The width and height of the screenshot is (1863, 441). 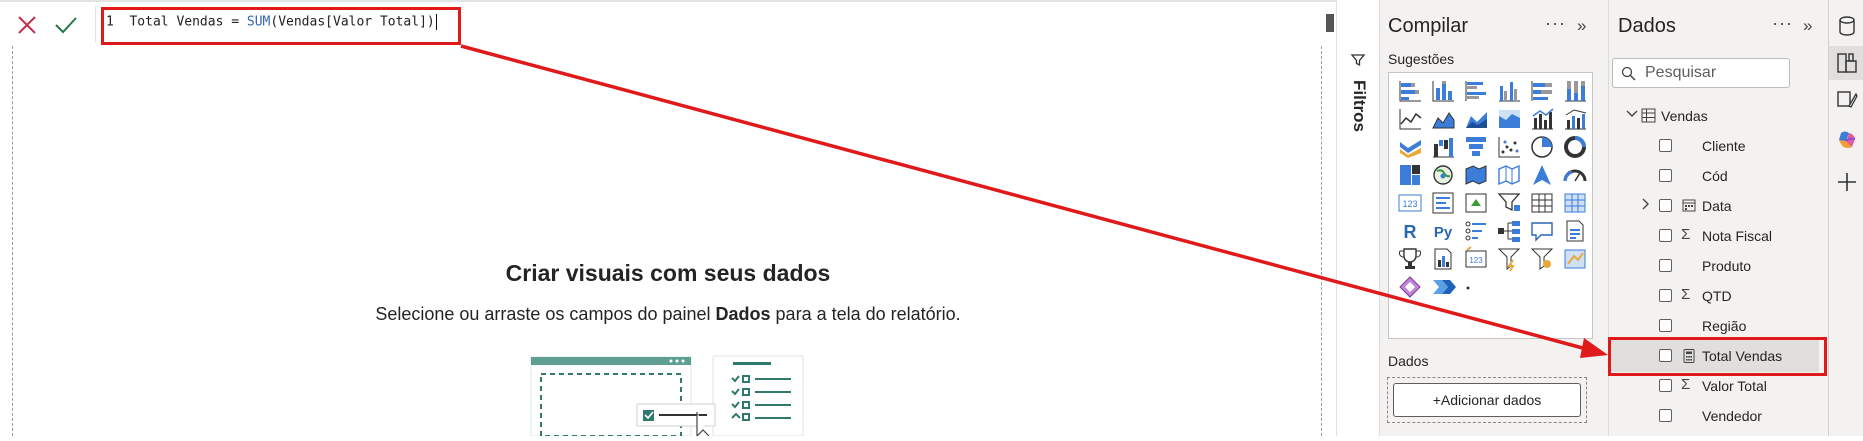 I want to click on clustered-column-chart-icon, so click(x=1509, y=91).